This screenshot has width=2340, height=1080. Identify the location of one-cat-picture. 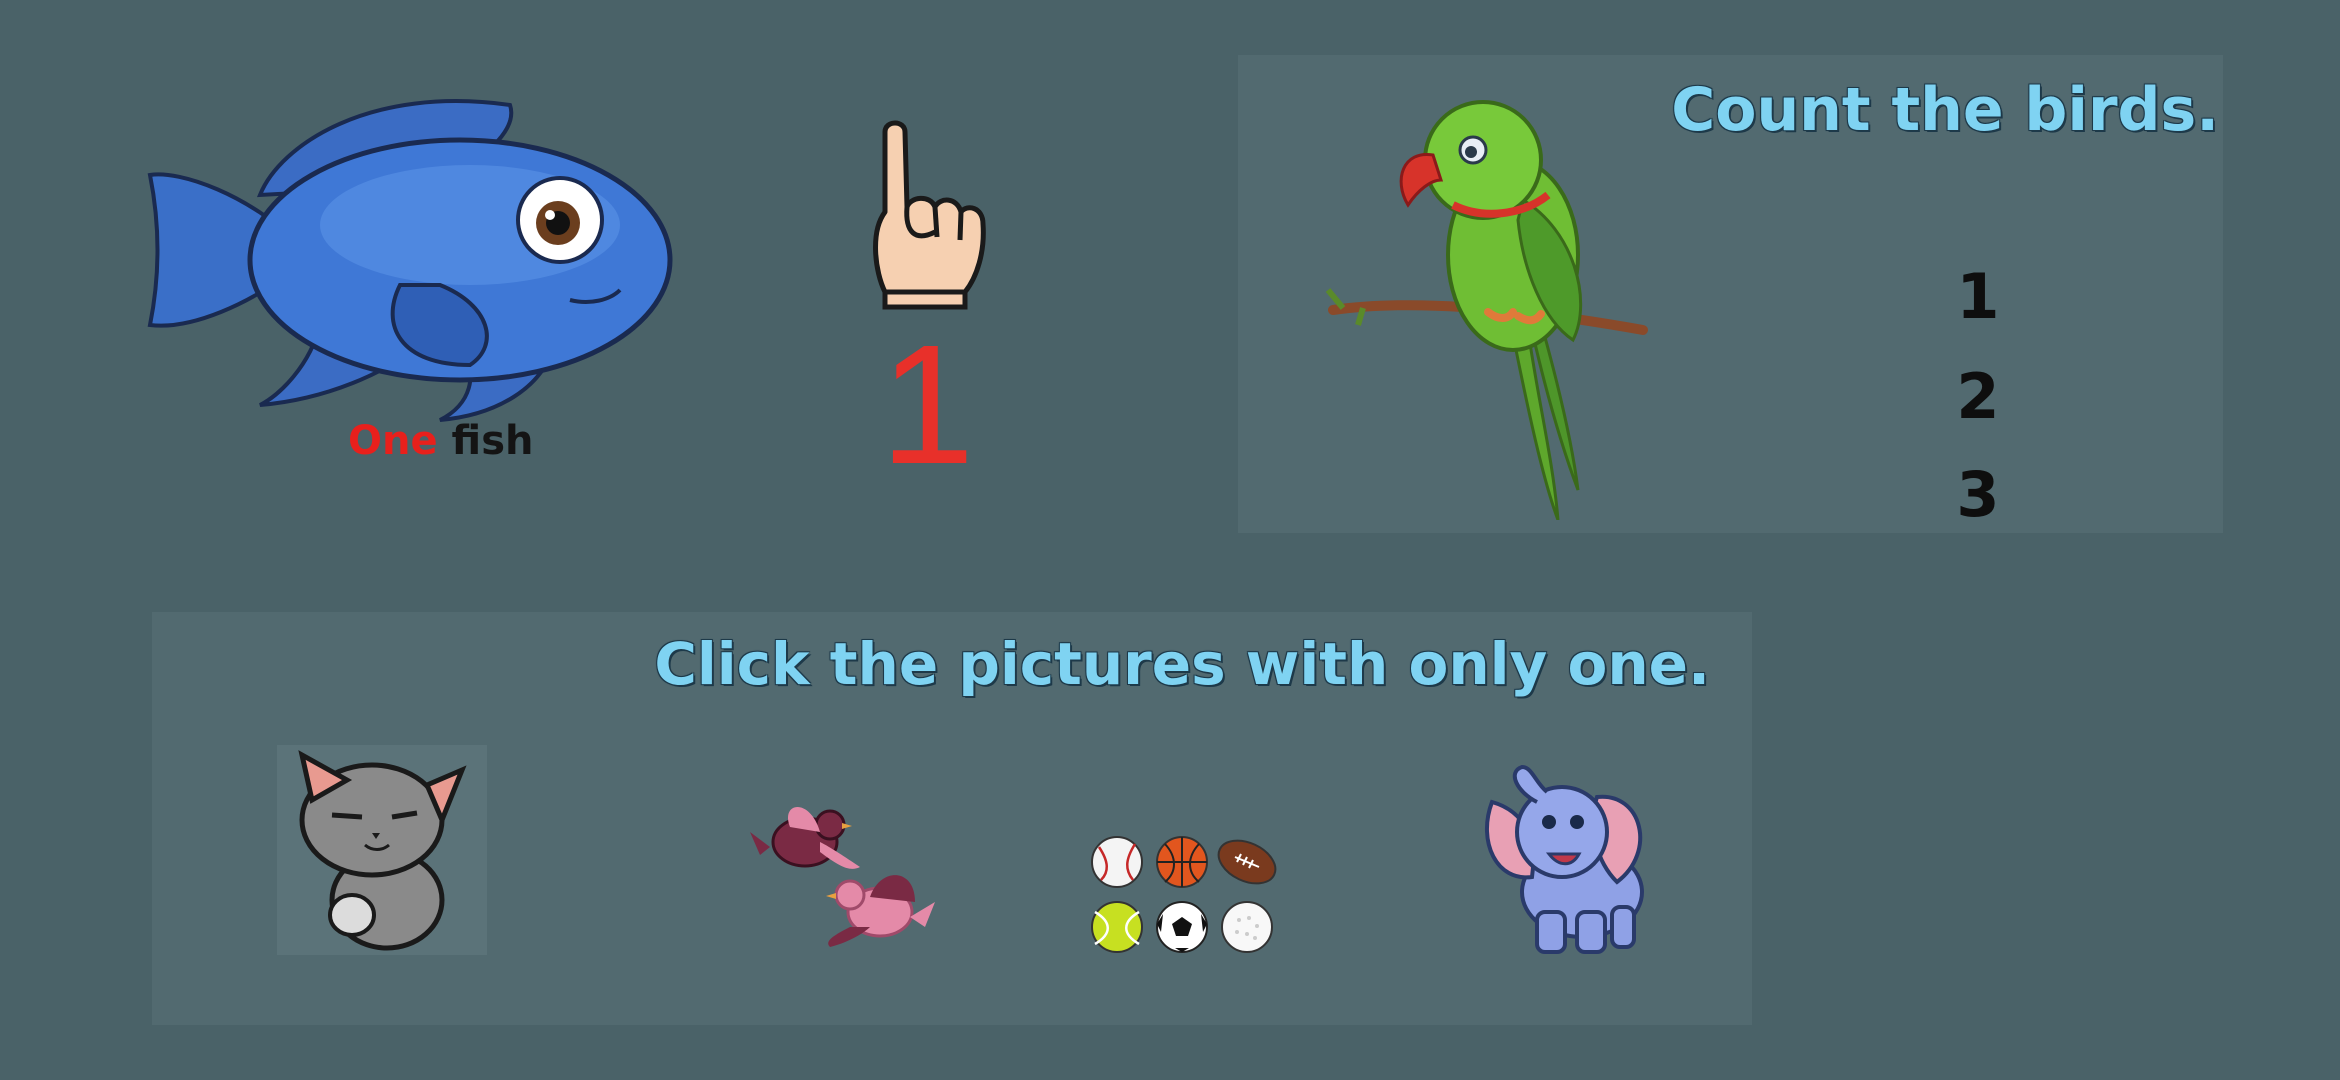
(382, 850).